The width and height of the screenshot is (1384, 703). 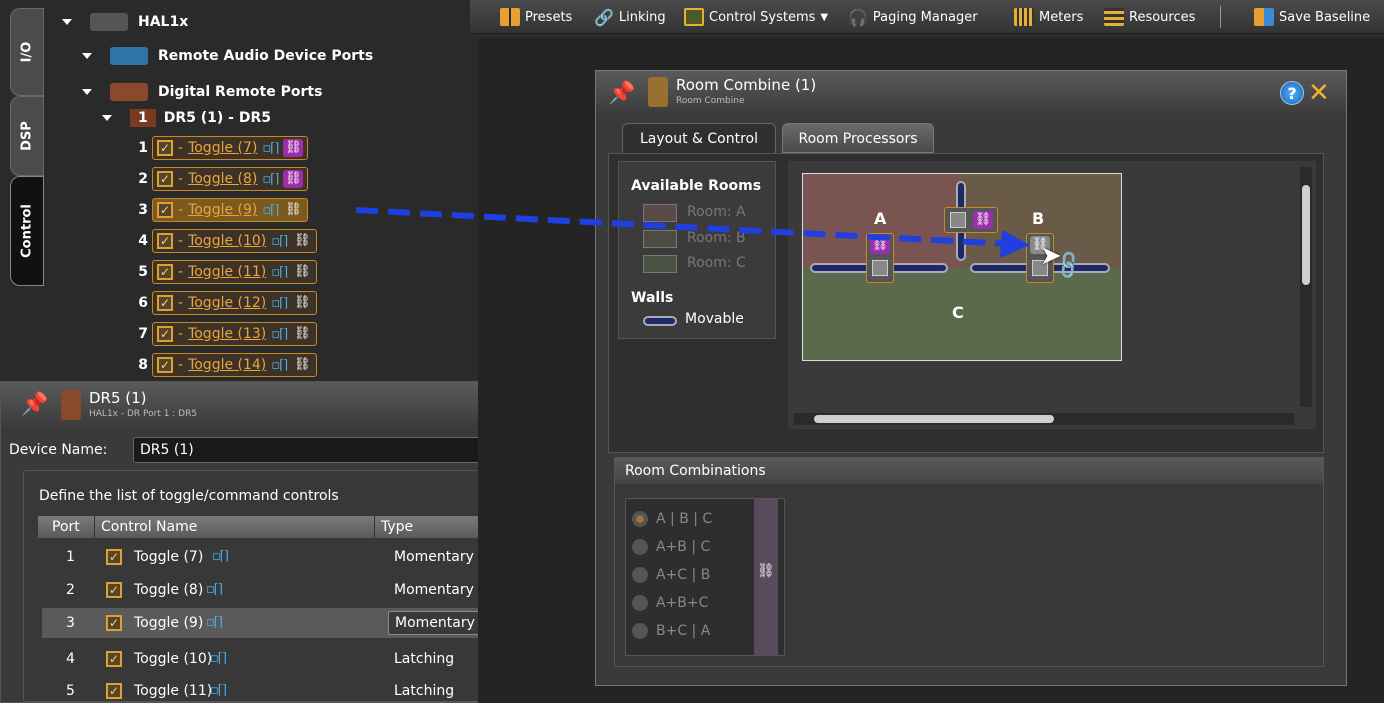 What do you see at coordinates (536, 17) in the screenshot?
I see `presets-button: Presets` at bounding box center [536, 17].